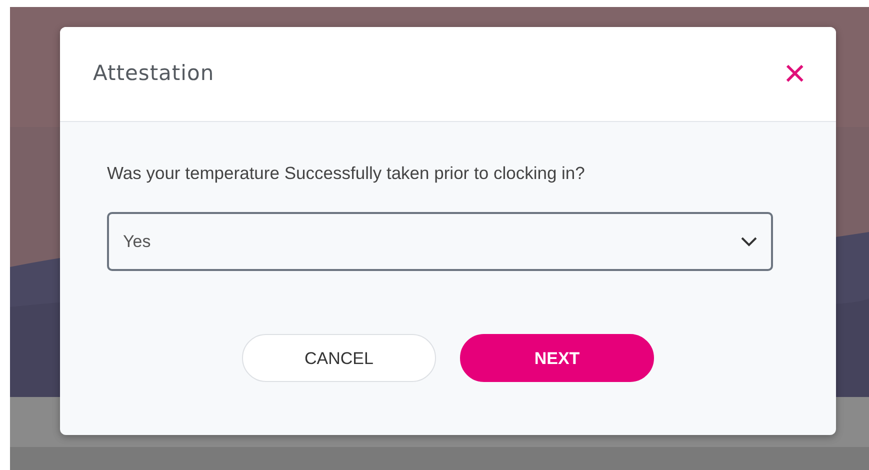 The width and height of the screenshot is (869, 470). I want to click on answer-select: Yes, so click(440, 242).